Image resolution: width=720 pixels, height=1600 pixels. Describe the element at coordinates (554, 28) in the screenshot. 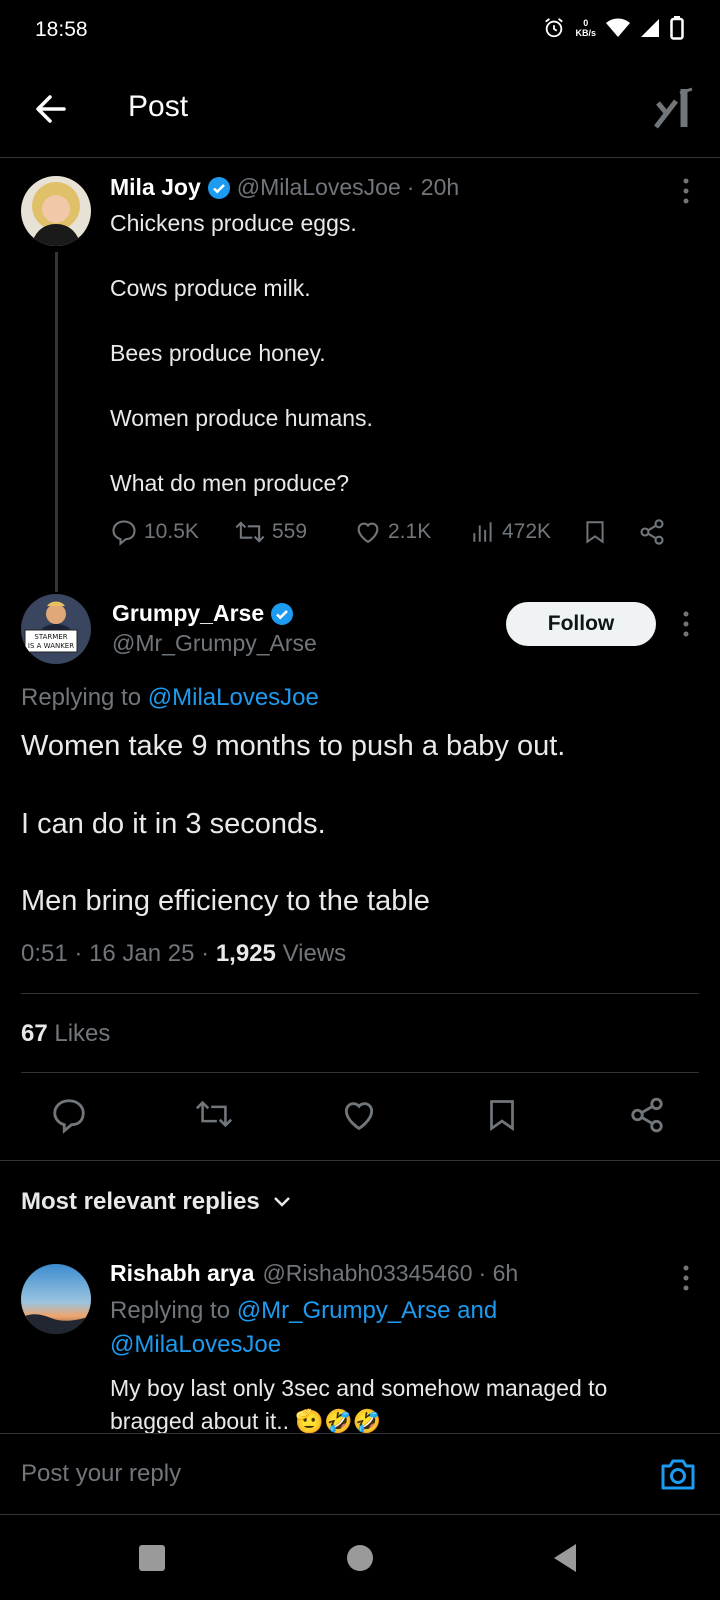

I see `alarm-icon` at that location.